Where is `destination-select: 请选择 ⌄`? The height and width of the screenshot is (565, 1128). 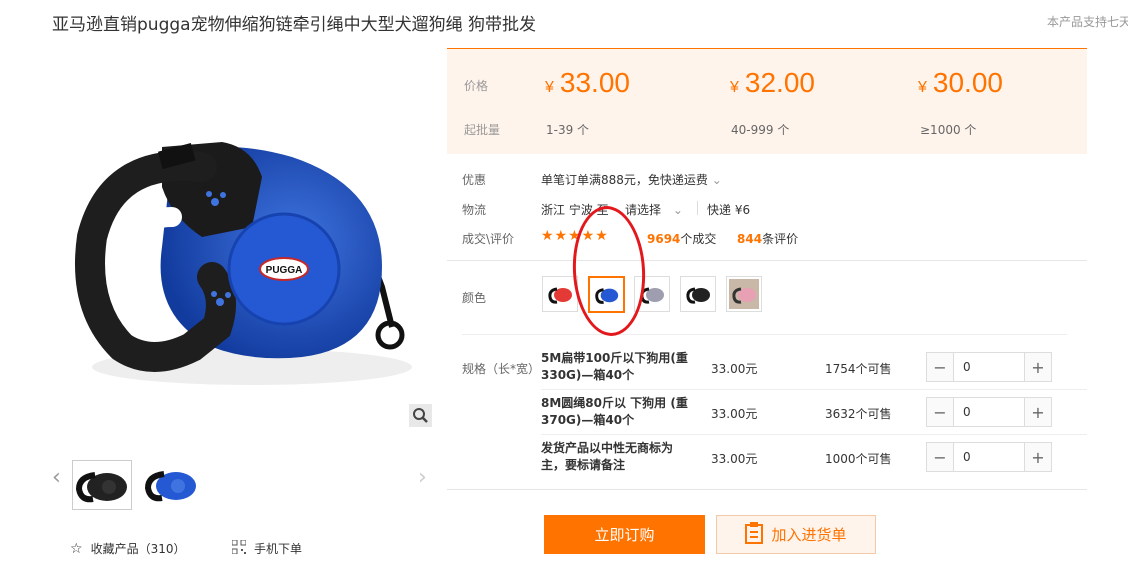
destination-select: 请选择 ⌄ is located at coordinates (654, 209).